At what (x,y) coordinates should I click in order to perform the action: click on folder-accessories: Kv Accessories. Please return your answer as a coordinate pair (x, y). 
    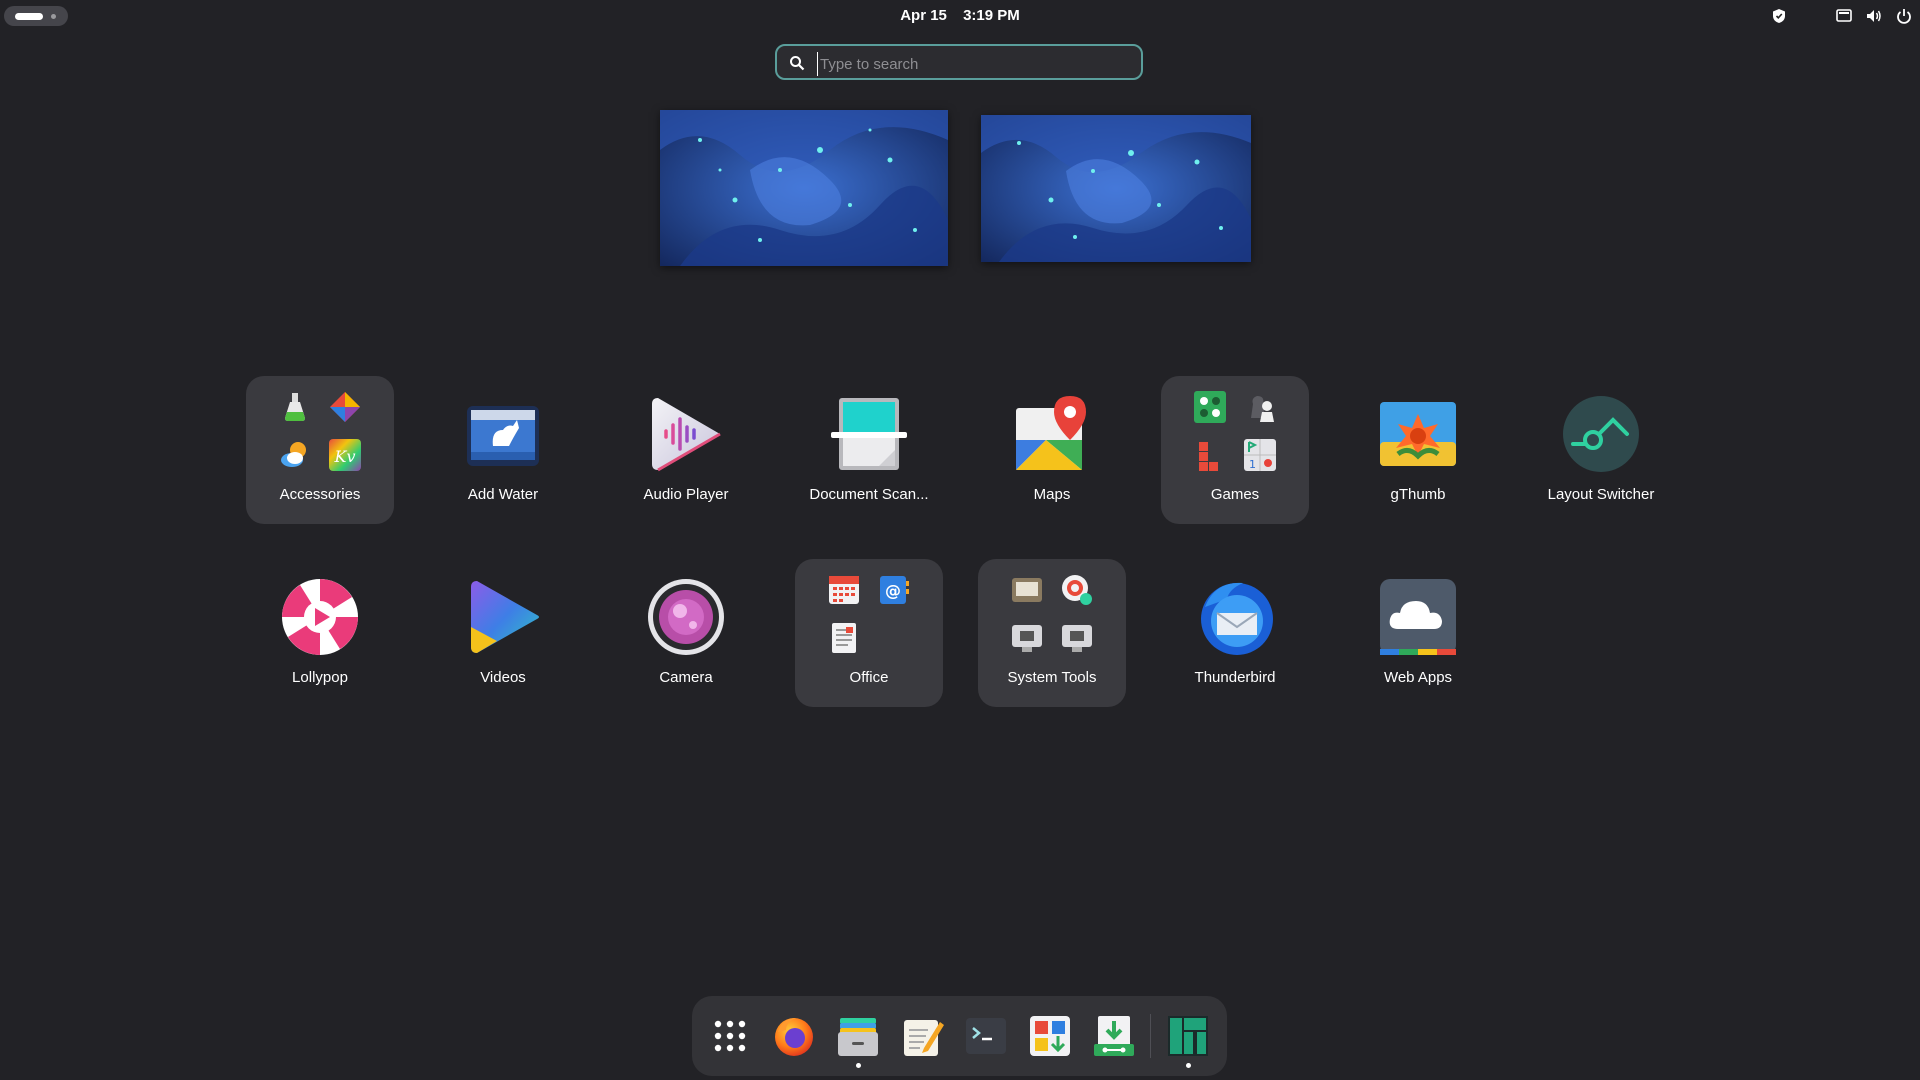
    Looking at the image, I should click on (320, 450).